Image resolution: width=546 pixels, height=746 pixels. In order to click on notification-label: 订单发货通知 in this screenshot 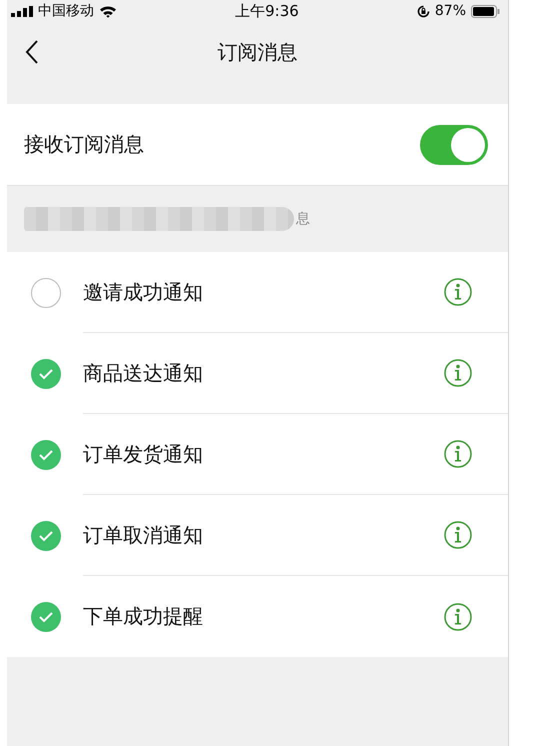, I will do `click(143, 454)`.